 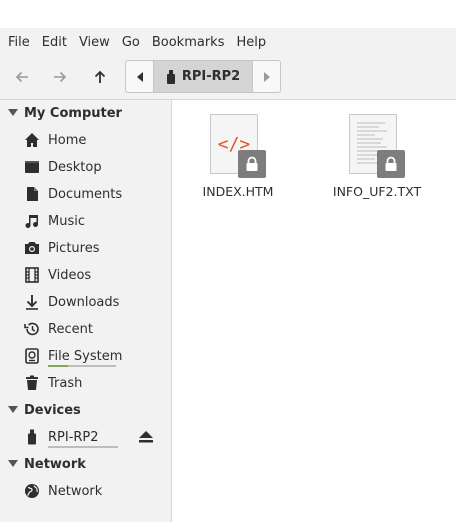 I want to click on triangle-left-icon, so click(x=139, y=76).